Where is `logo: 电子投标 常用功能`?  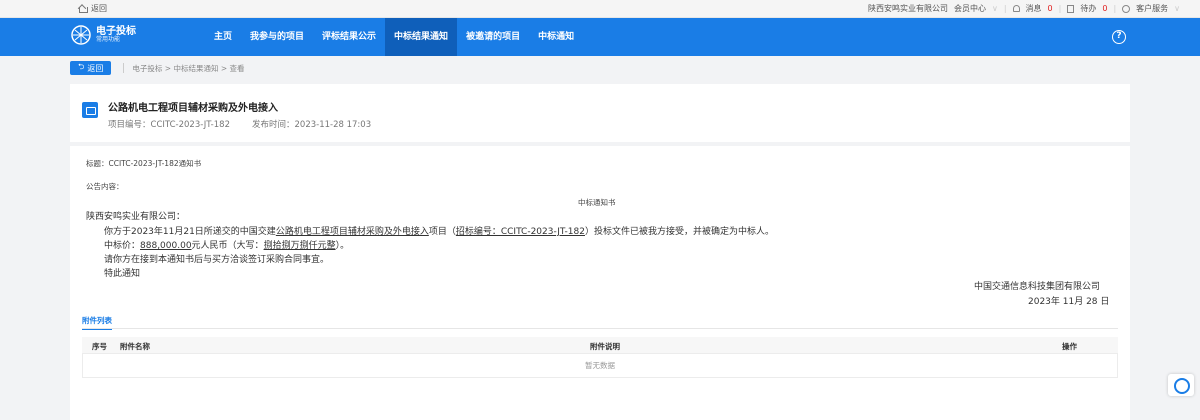 logo: 电子投标 常用功能 is located at coordinates (103, 35).